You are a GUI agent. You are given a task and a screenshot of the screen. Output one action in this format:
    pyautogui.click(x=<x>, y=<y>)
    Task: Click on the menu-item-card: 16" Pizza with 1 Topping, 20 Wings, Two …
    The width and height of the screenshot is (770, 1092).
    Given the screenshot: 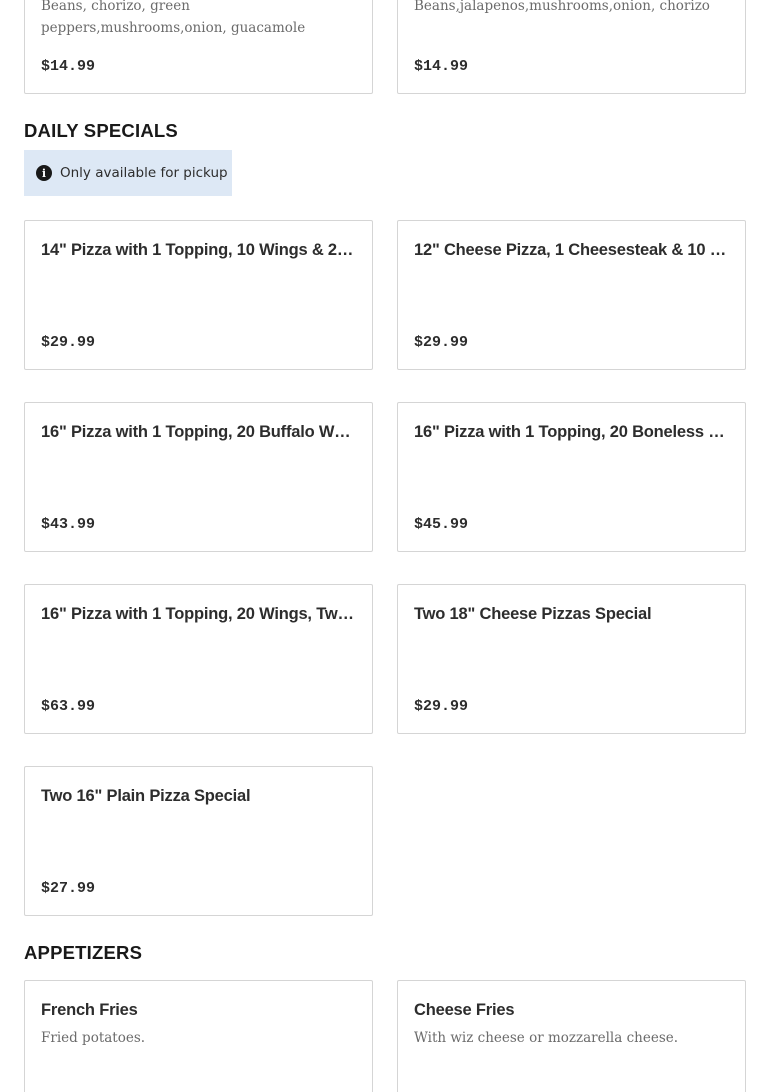 What is the action you would take?
    pyautogui.click(x=198, y=659)
    